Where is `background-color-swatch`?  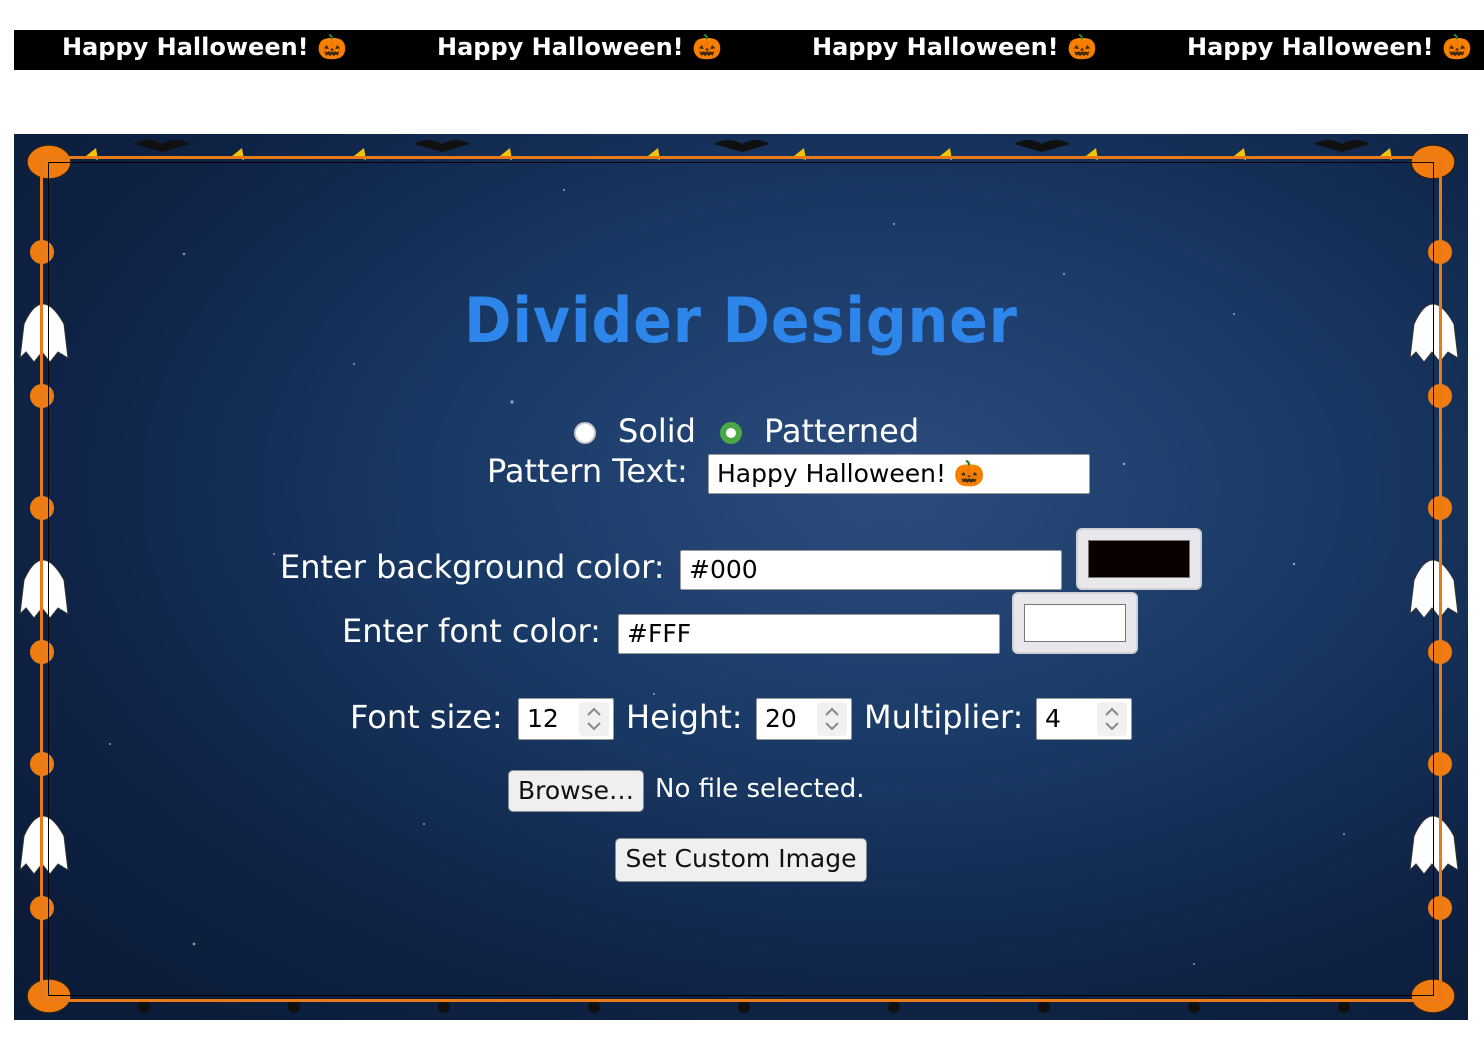
background-color-swatch is located at coordinates (1139, 559).